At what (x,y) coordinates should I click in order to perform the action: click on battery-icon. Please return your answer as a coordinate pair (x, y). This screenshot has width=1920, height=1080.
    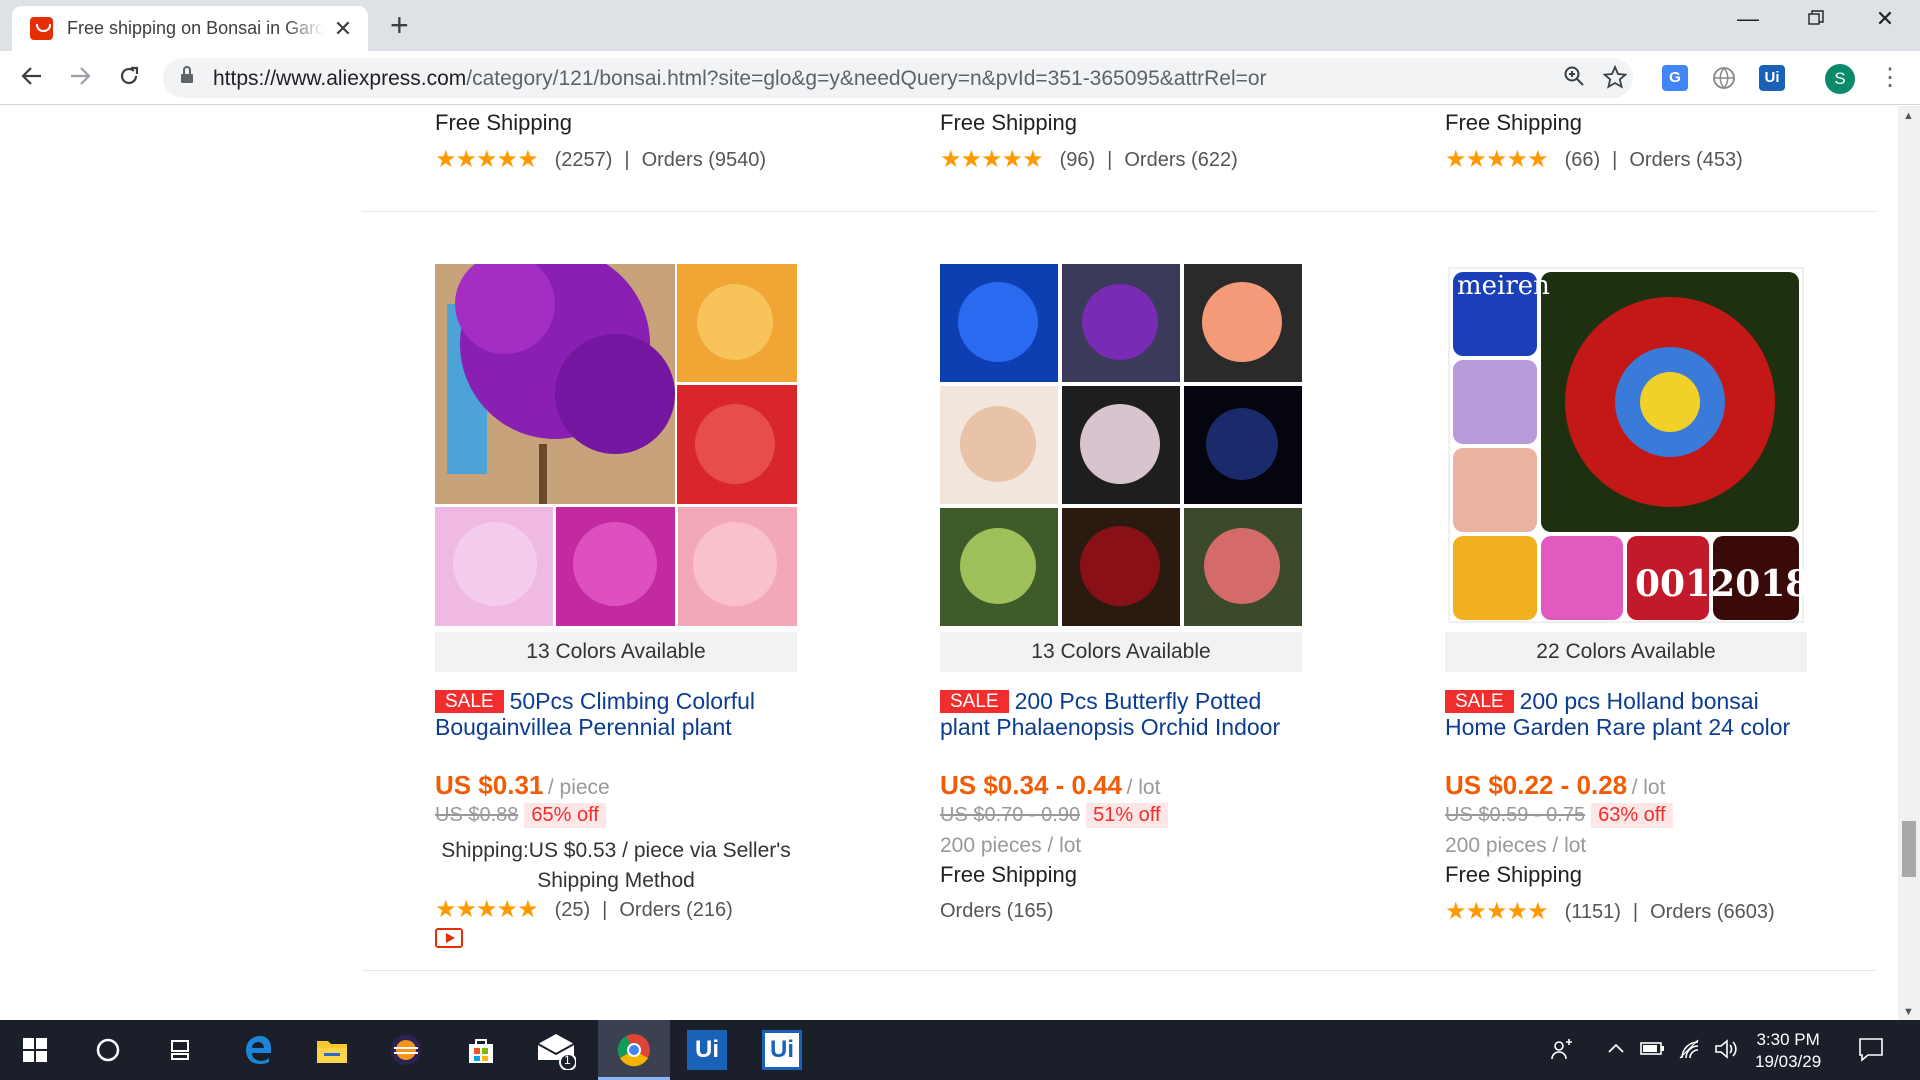
    Looking at the image, I should click on (1653, 1051).